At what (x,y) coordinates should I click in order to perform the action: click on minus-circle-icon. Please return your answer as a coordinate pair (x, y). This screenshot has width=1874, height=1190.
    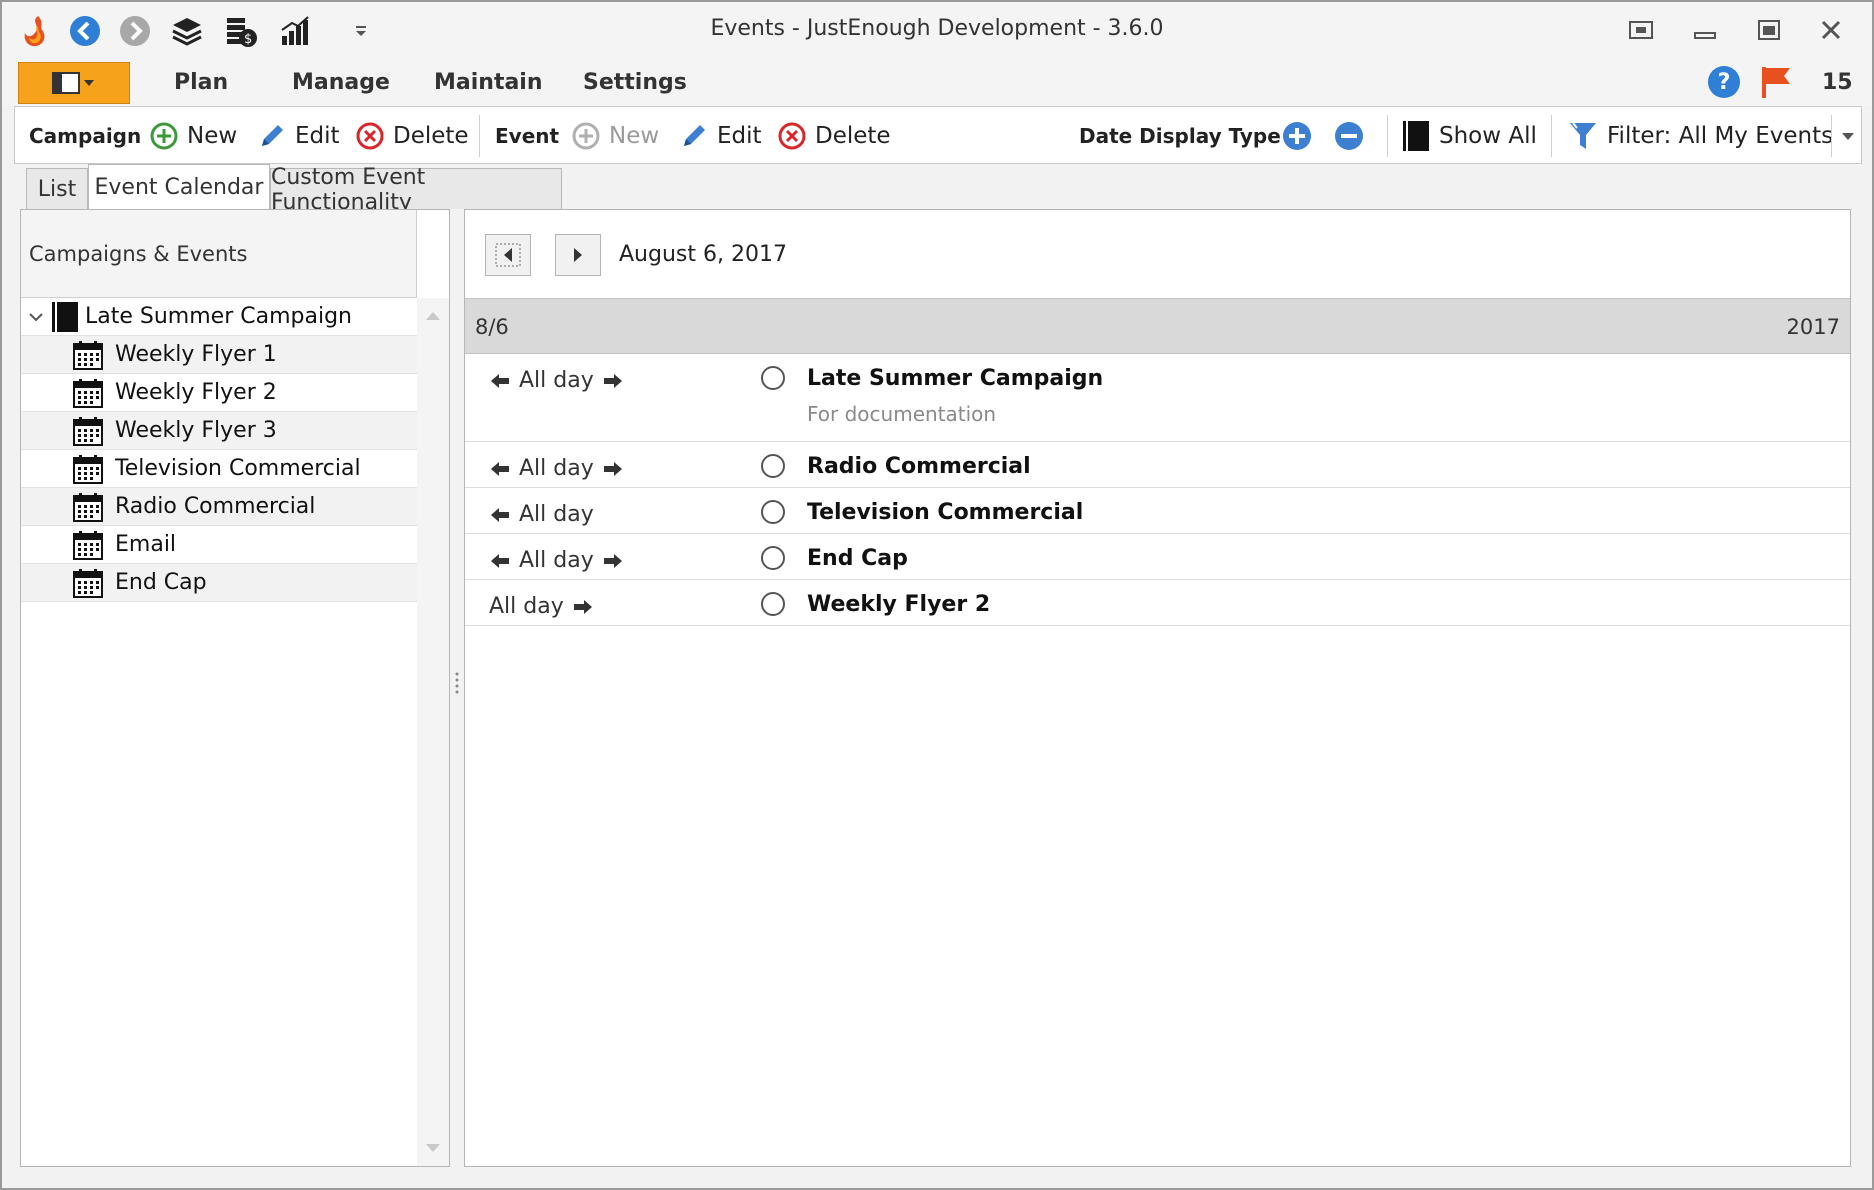
    Looking at the image, I should click on (1349, 136).